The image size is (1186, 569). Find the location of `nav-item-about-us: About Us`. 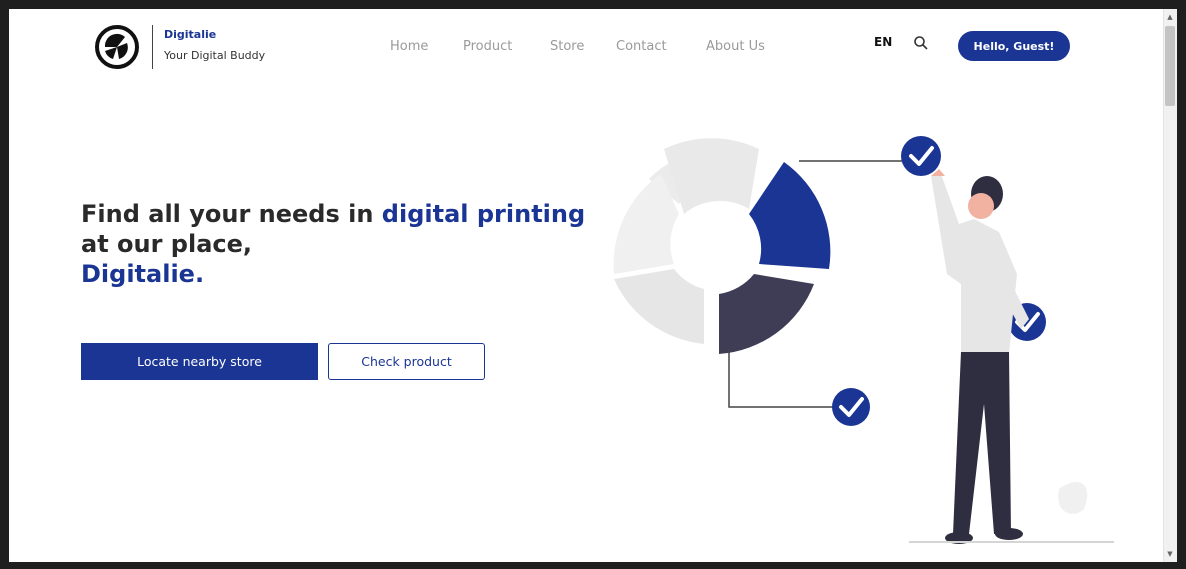

nav-item-about-us: About Us is located at coordinates (735, 46).